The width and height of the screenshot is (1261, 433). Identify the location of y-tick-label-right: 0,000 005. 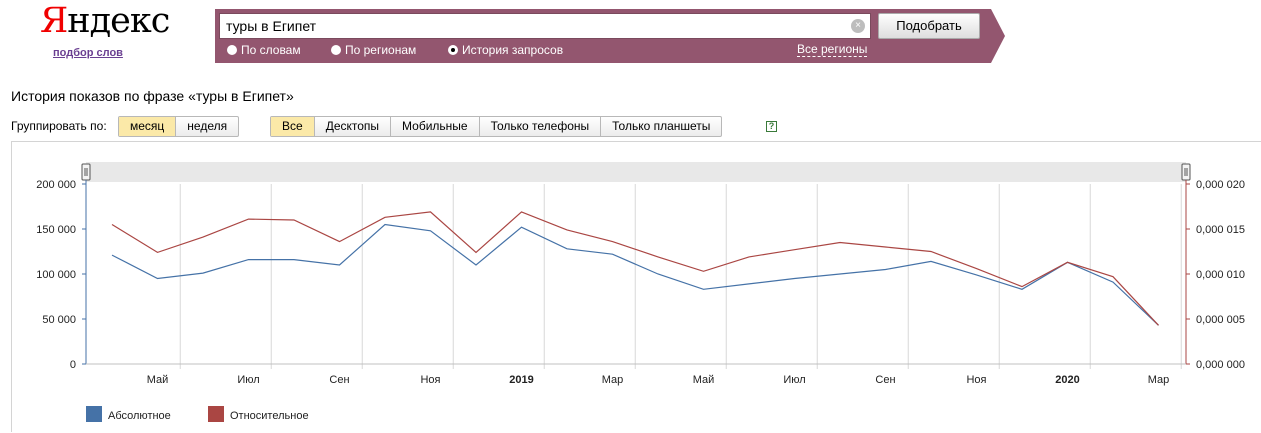
(1220, 320).